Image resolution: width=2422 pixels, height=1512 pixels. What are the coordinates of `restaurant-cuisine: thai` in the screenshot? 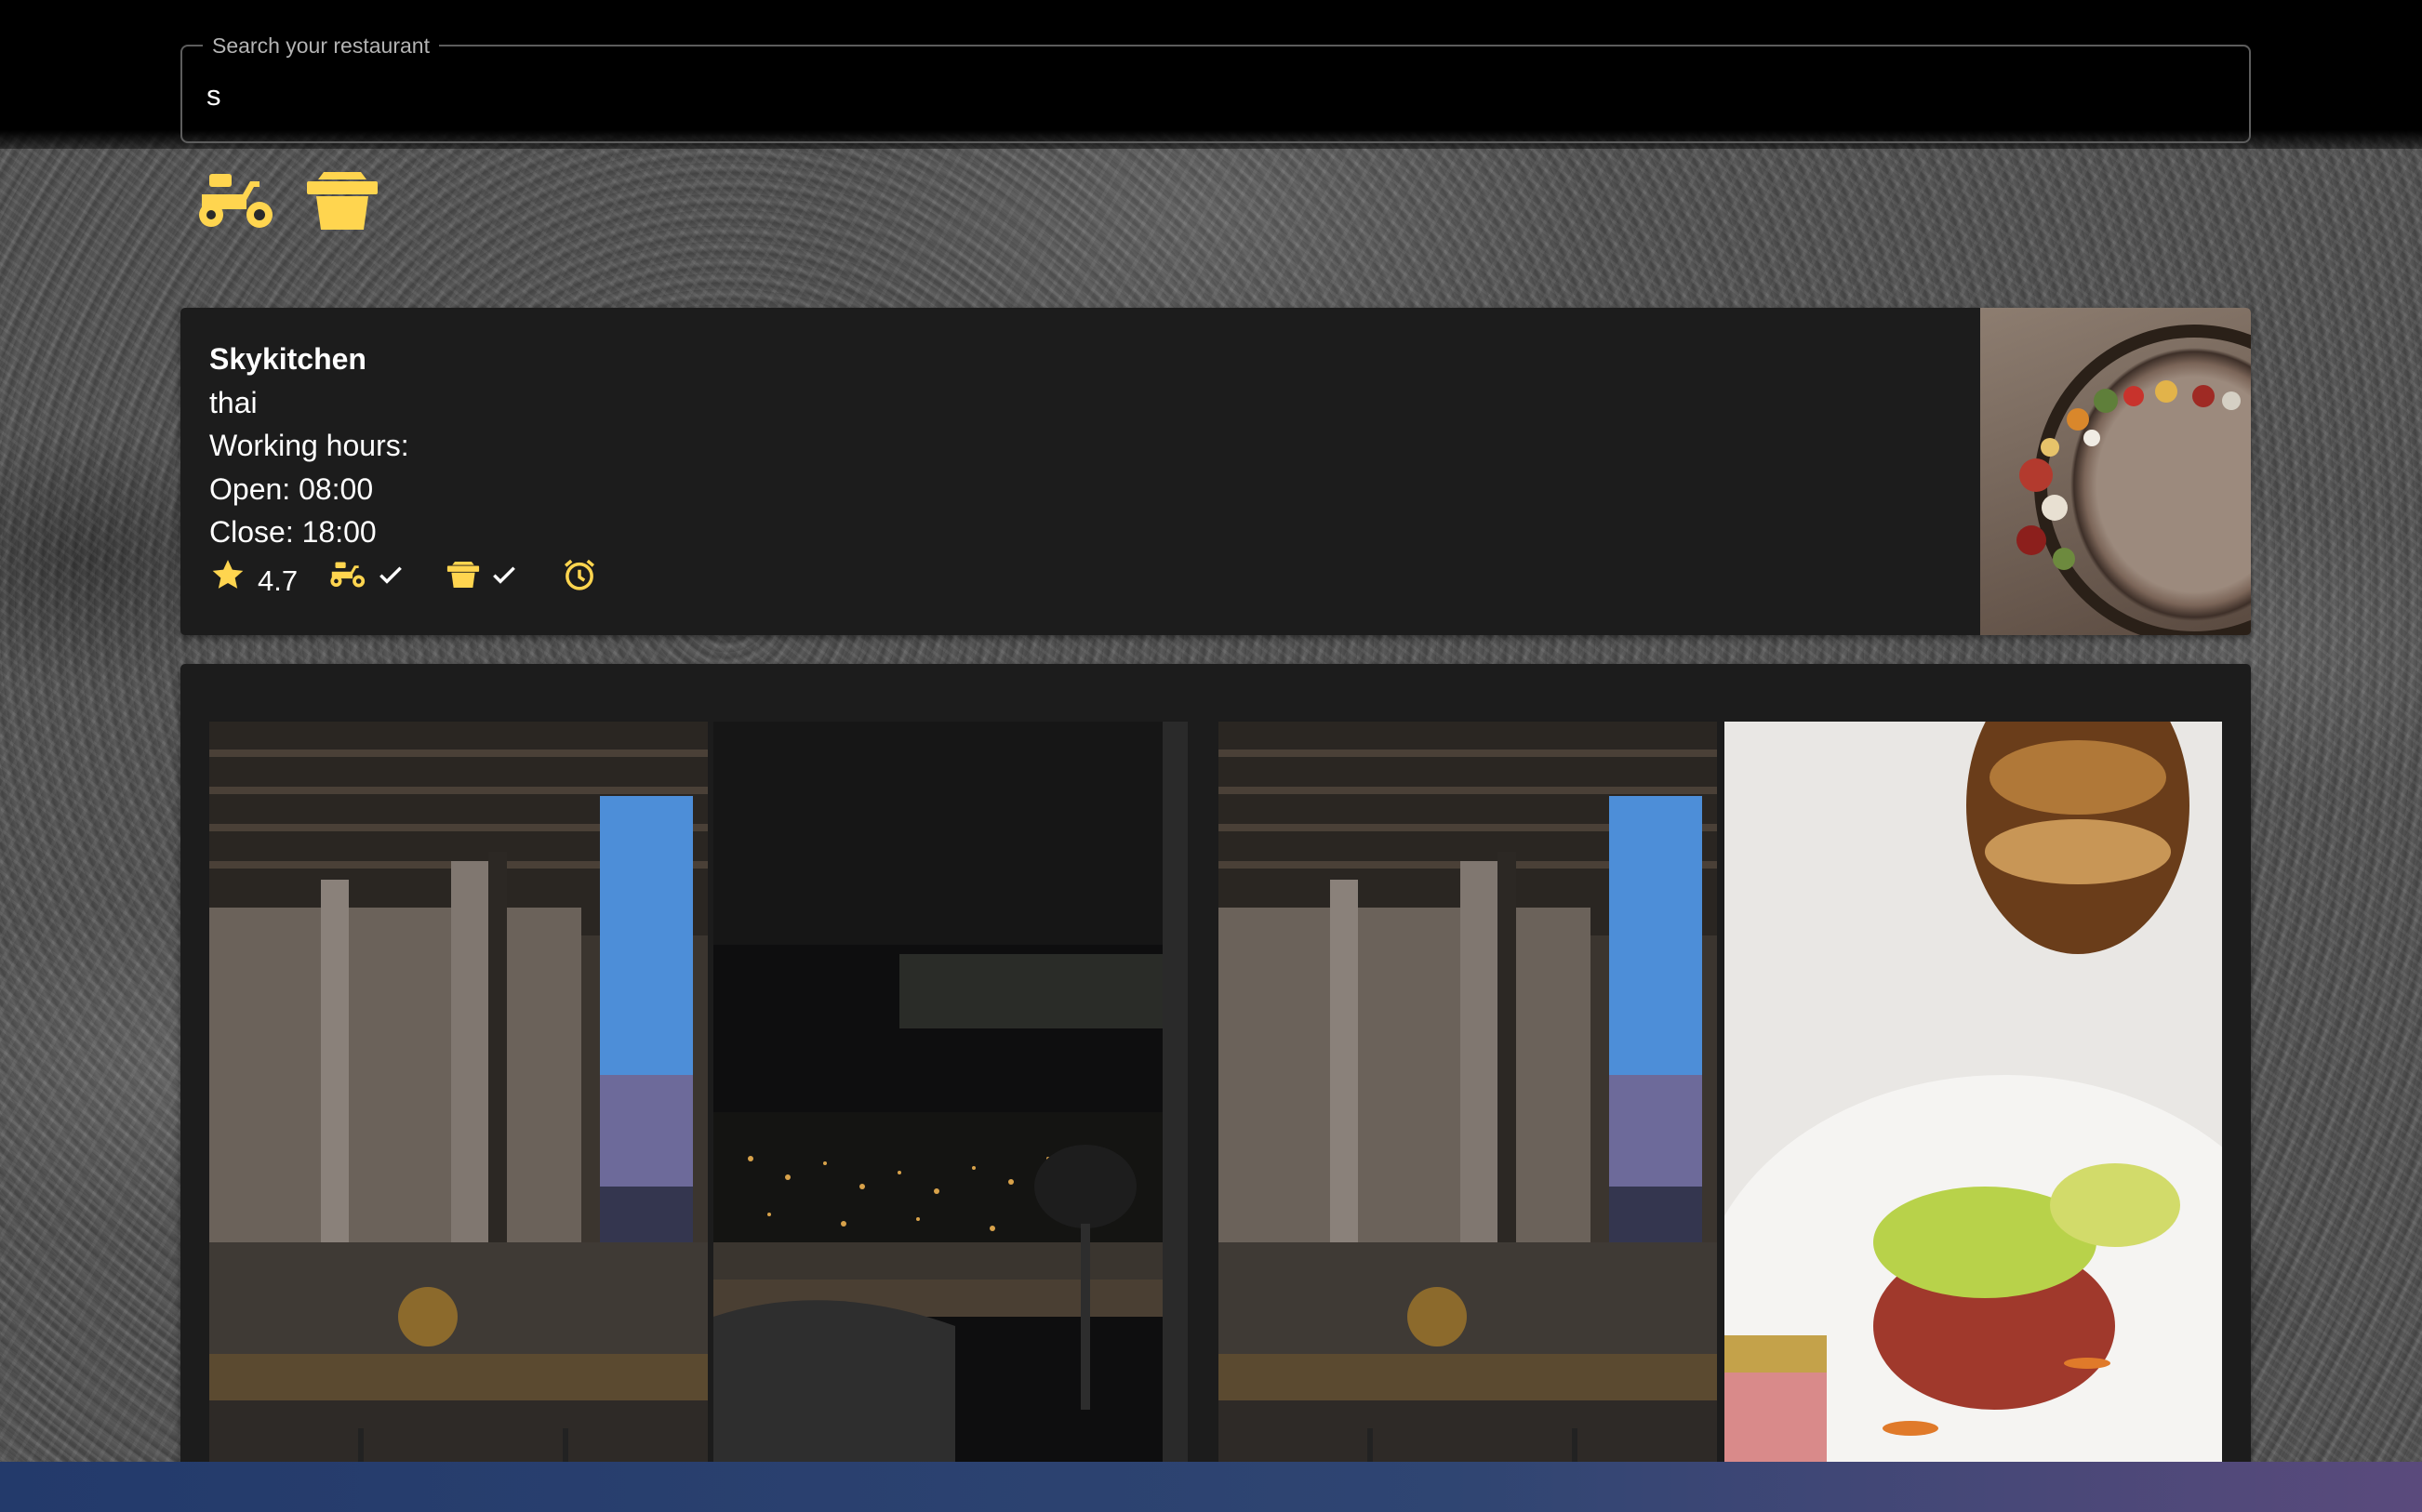 It's located at (233, 402).